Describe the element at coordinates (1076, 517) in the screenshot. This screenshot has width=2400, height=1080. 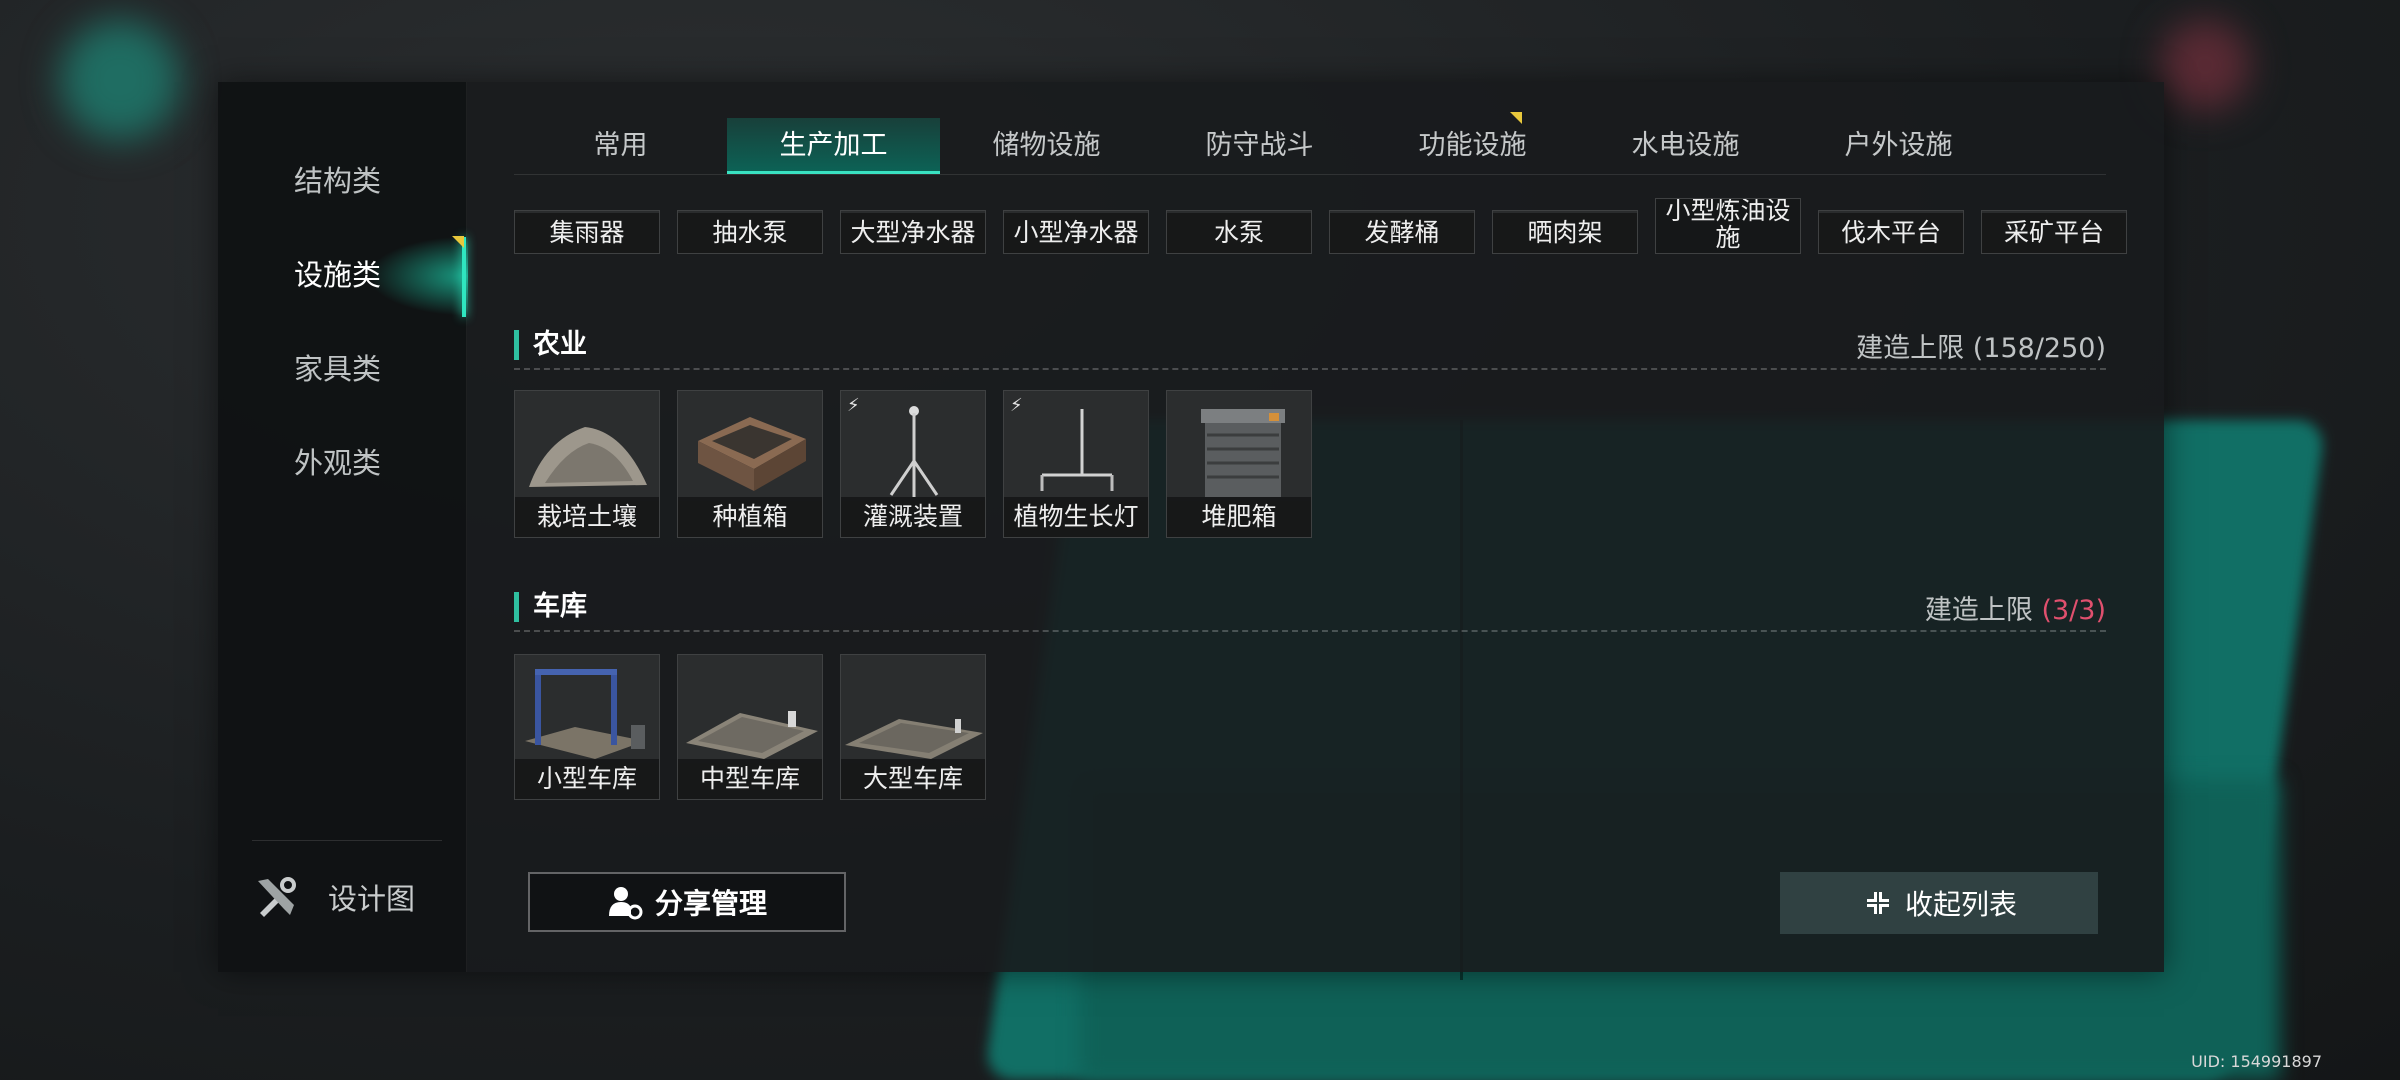
I see `item-label: 植物生长灯` at that location.